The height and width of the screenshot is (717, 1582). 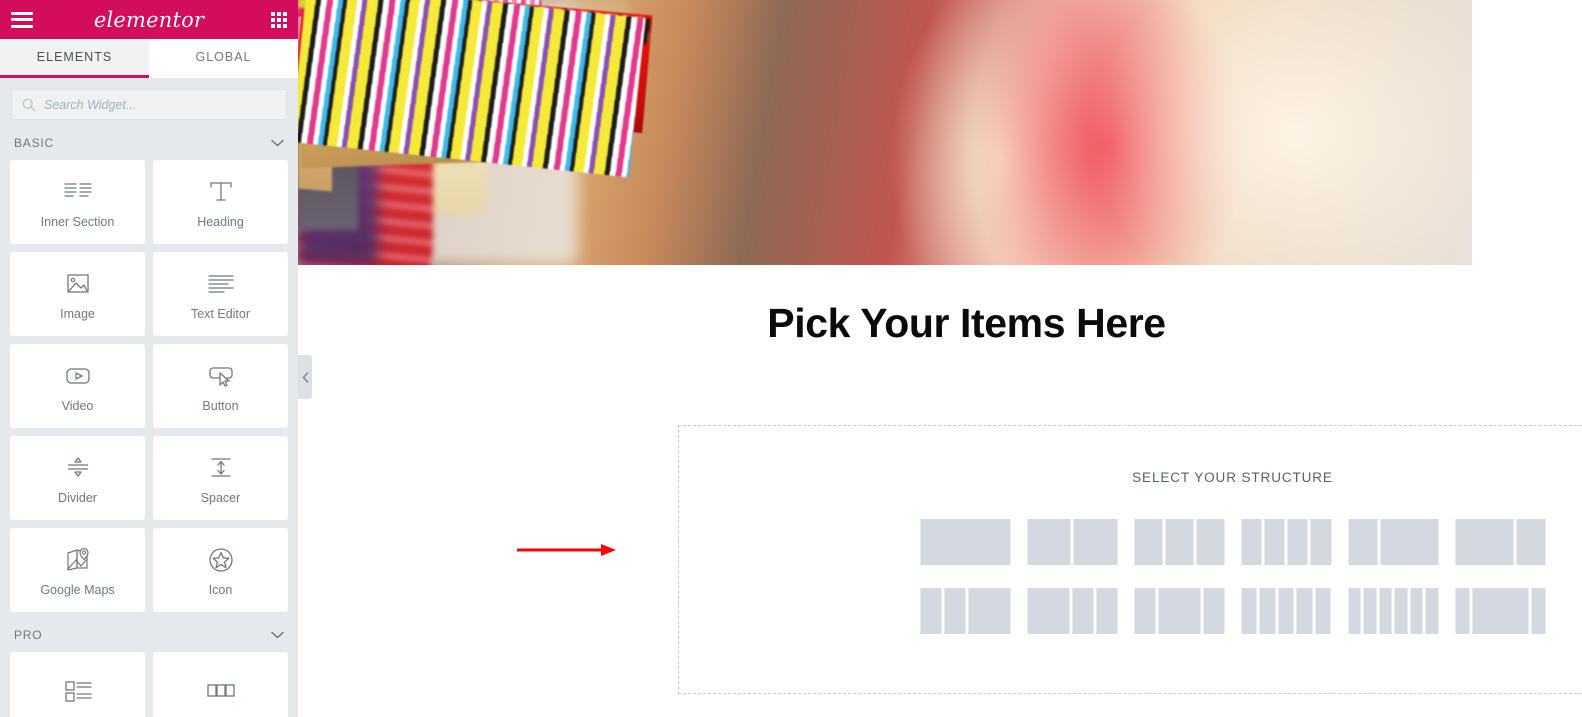 What do you see at coordinates (1286, 611) in the screenshot?
I see `structure-five-columns-equal` at bounding box center [1286, 611].